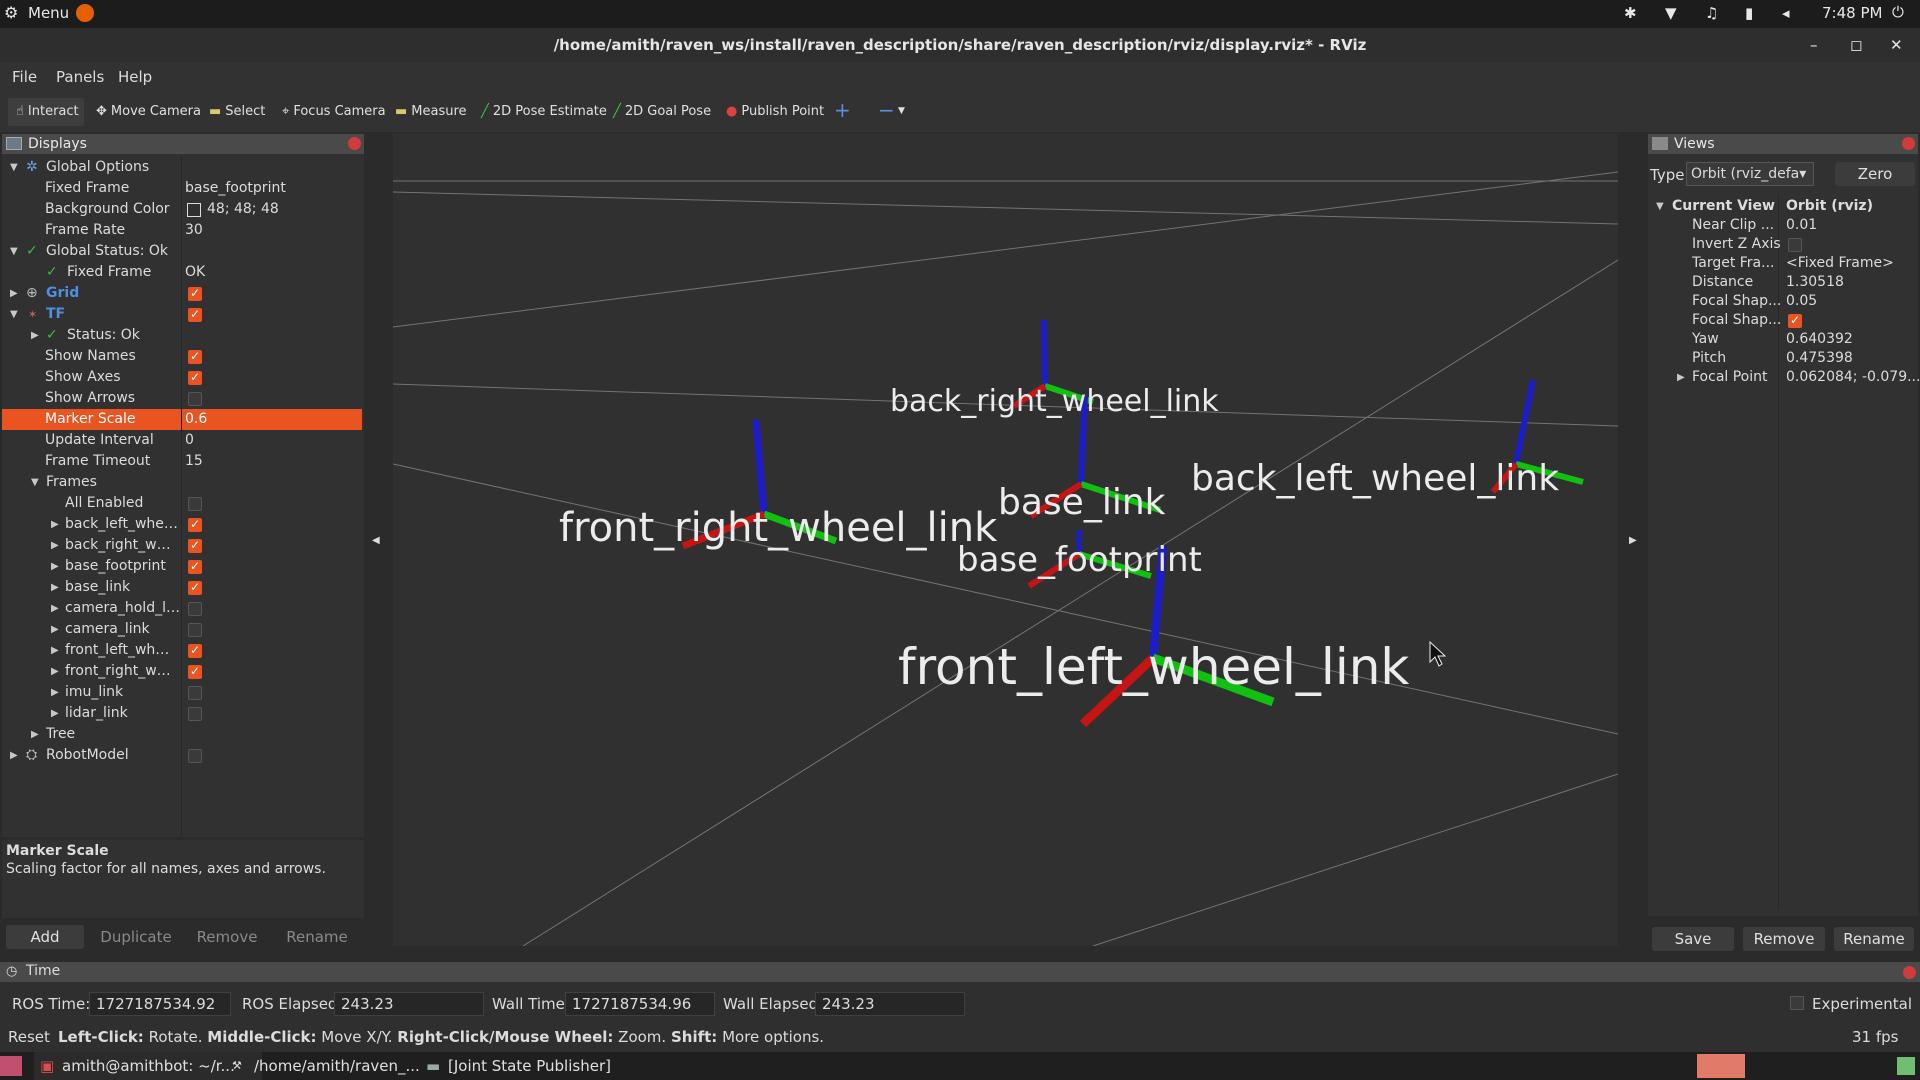 The width and height of the screenshot is (1920, 1080). Describe the element at coordinates (1856, 45) in the screenshot. I see `maximize-icon: ◻` at that location.